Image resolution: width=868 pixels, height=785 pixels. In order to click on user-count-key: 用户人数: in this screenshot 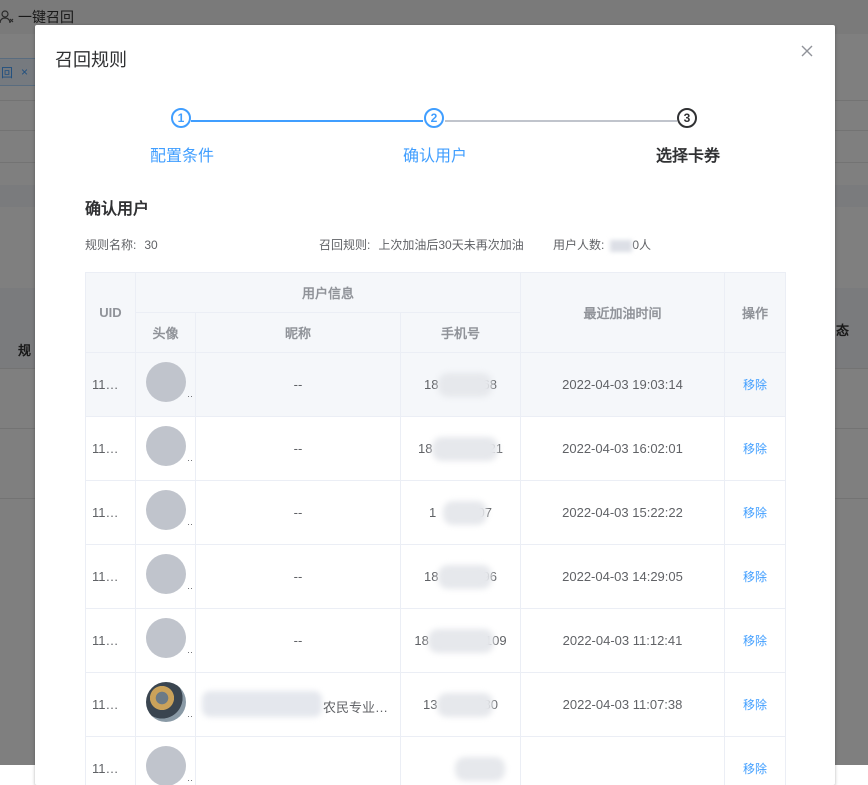, I will do `click(578, 245)`.